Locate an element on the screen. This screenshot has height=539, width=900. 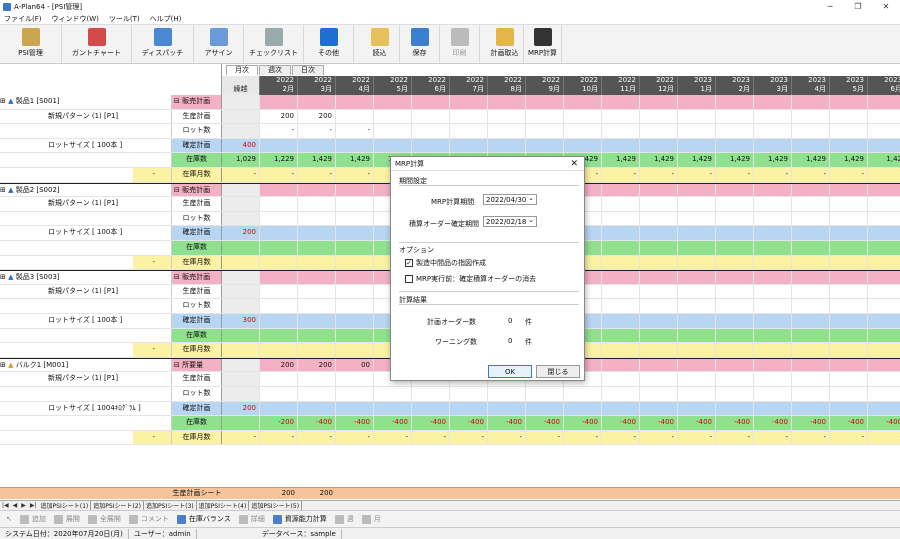
sheet-tab: 追加PSIシート(3) is located at coordinates (170, 505).